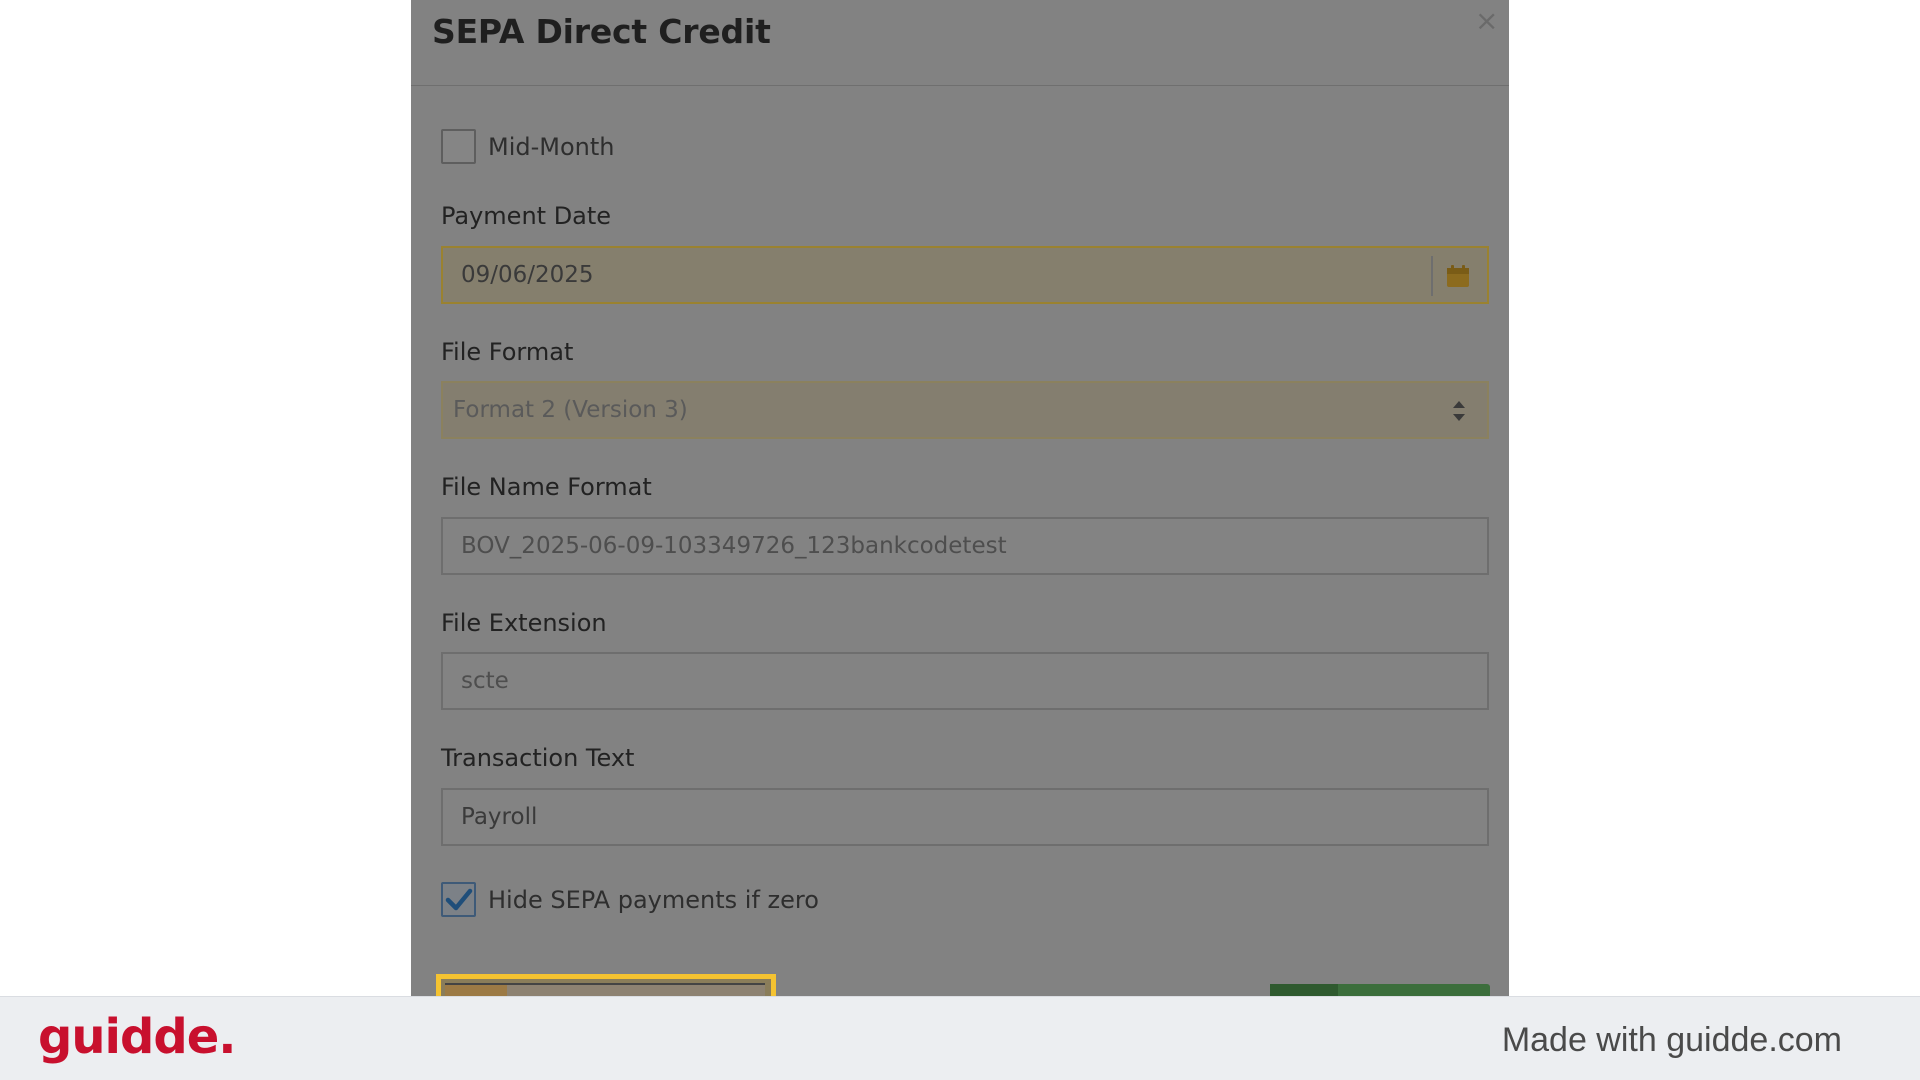 This screenshot has height=1080, width=1920. I want to click on hide-zero-label: Hide SEPA payments if zero, so click(653, 899).